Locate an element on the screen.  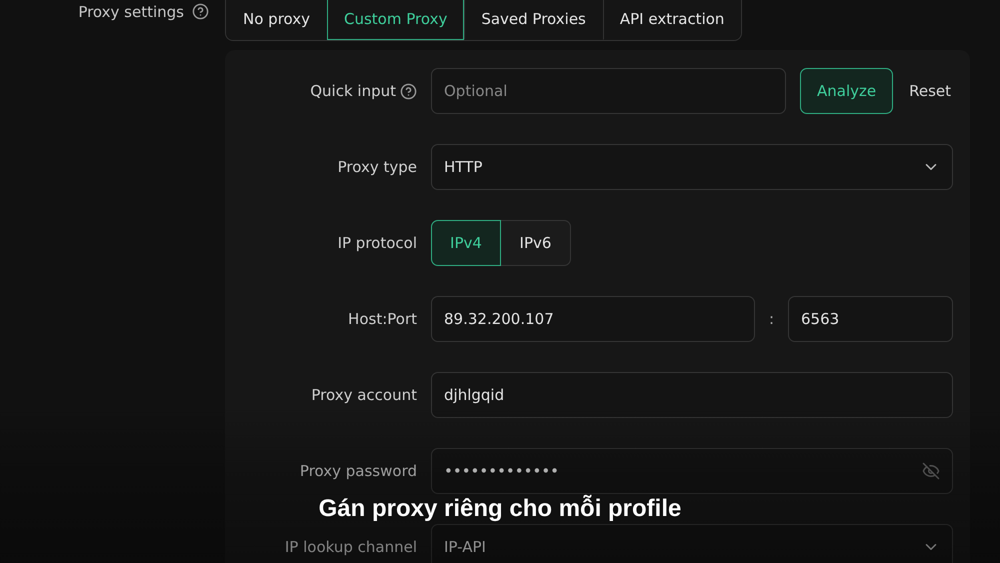
password-field: ••••••••••••• is located at coordinates (692, 471).